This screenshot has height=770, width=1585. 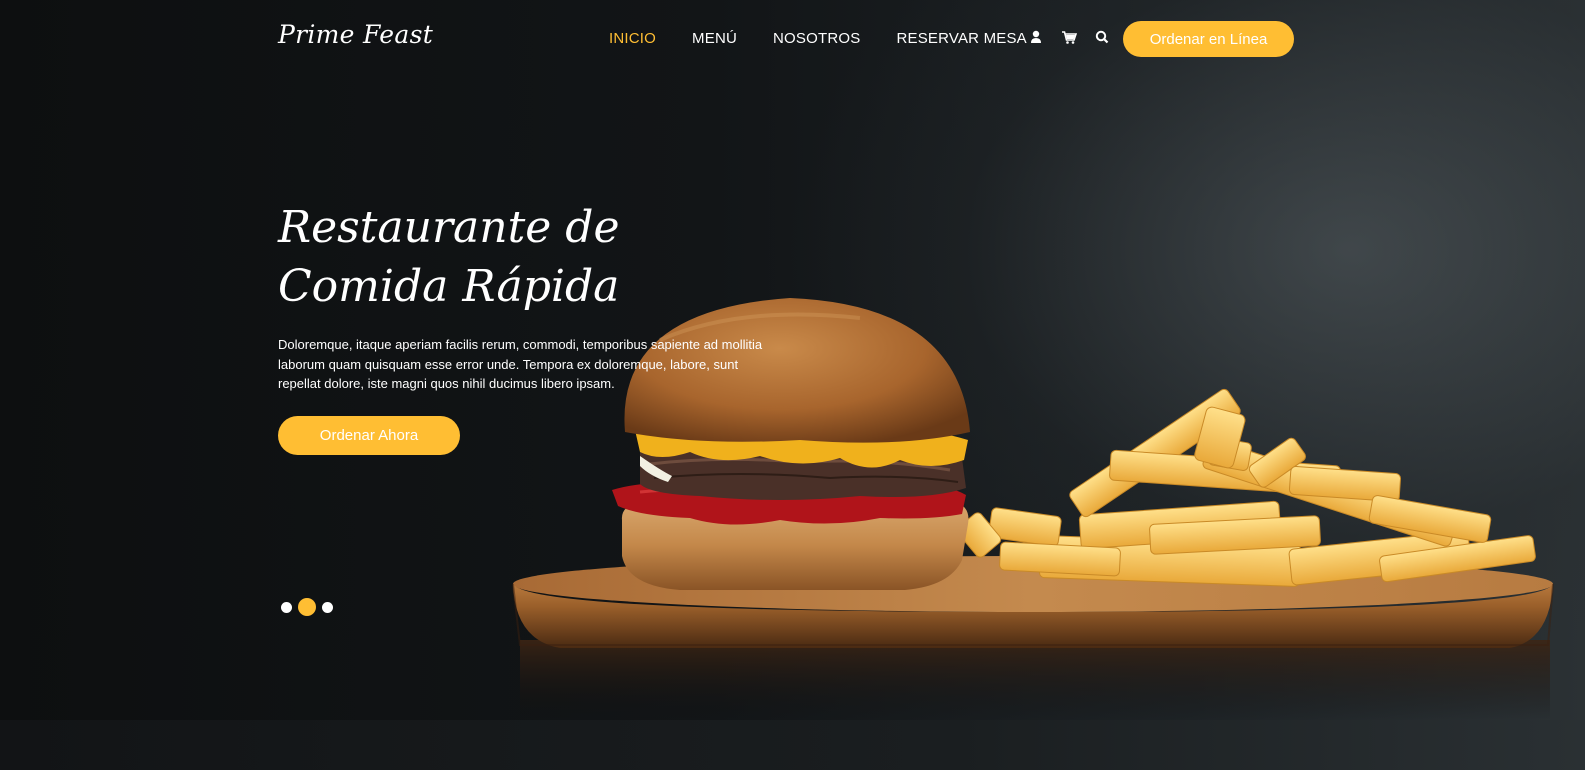 I want to click on main-menu: INICIO MENÚ NOSOTROS RESERVAR MESA, so click(x=818, y=38).